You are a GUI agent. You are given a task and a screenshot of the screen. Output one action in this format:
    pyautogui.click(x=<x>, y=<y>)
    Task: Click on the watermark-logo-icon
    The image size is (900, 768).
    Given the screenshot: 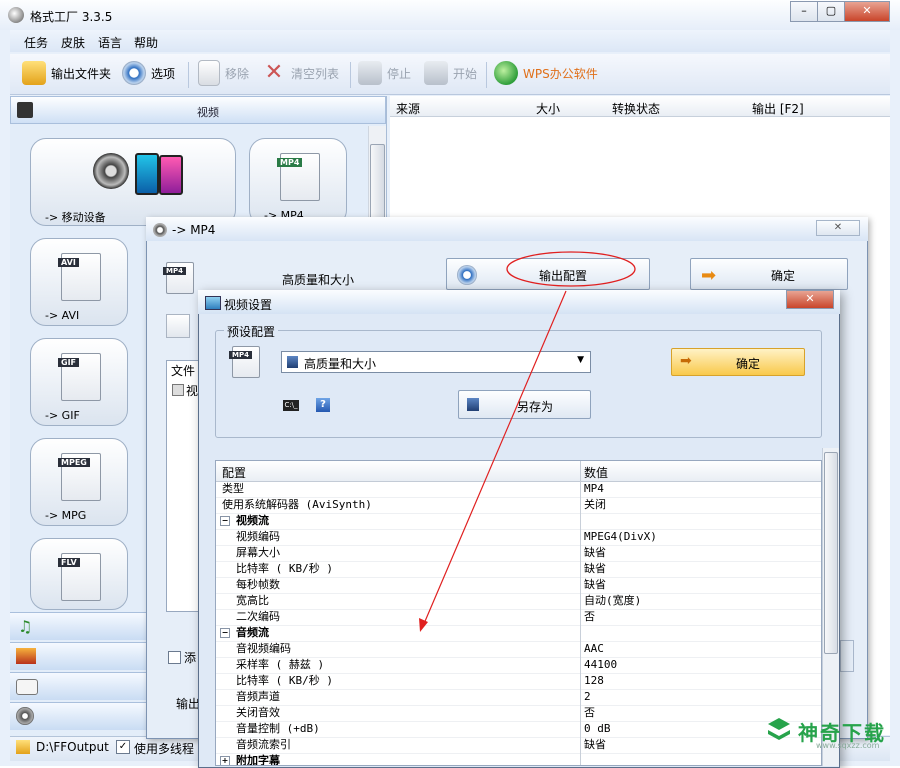 What is the action you would take?
    pyautogui.click(x=779, y=730)
    